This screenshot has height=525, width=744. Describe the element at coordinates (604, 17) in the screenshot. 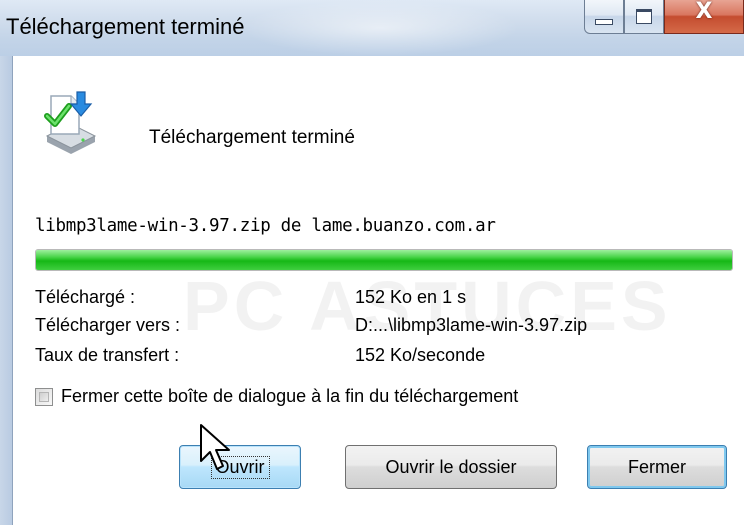

I see `minimize-button` at that location.